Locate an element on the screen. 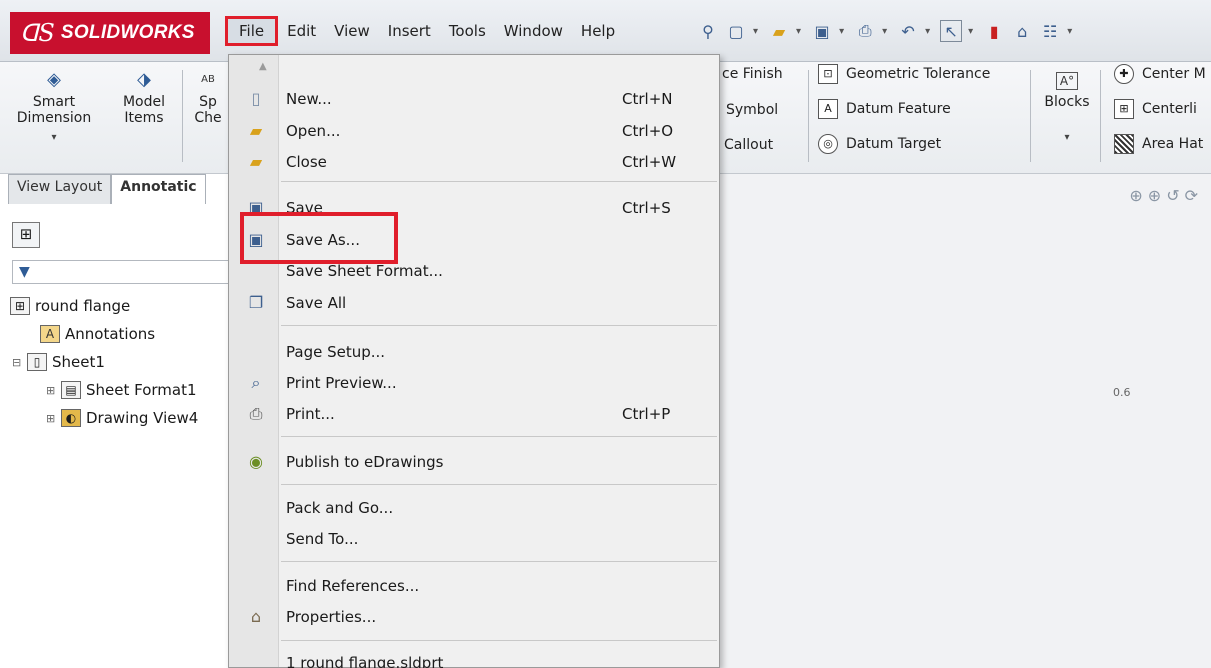 This screenshot has height=668, width=1211. smart-dimension-button: ◈ Smart Dimension ▾ is located at coordinates (54, 107).